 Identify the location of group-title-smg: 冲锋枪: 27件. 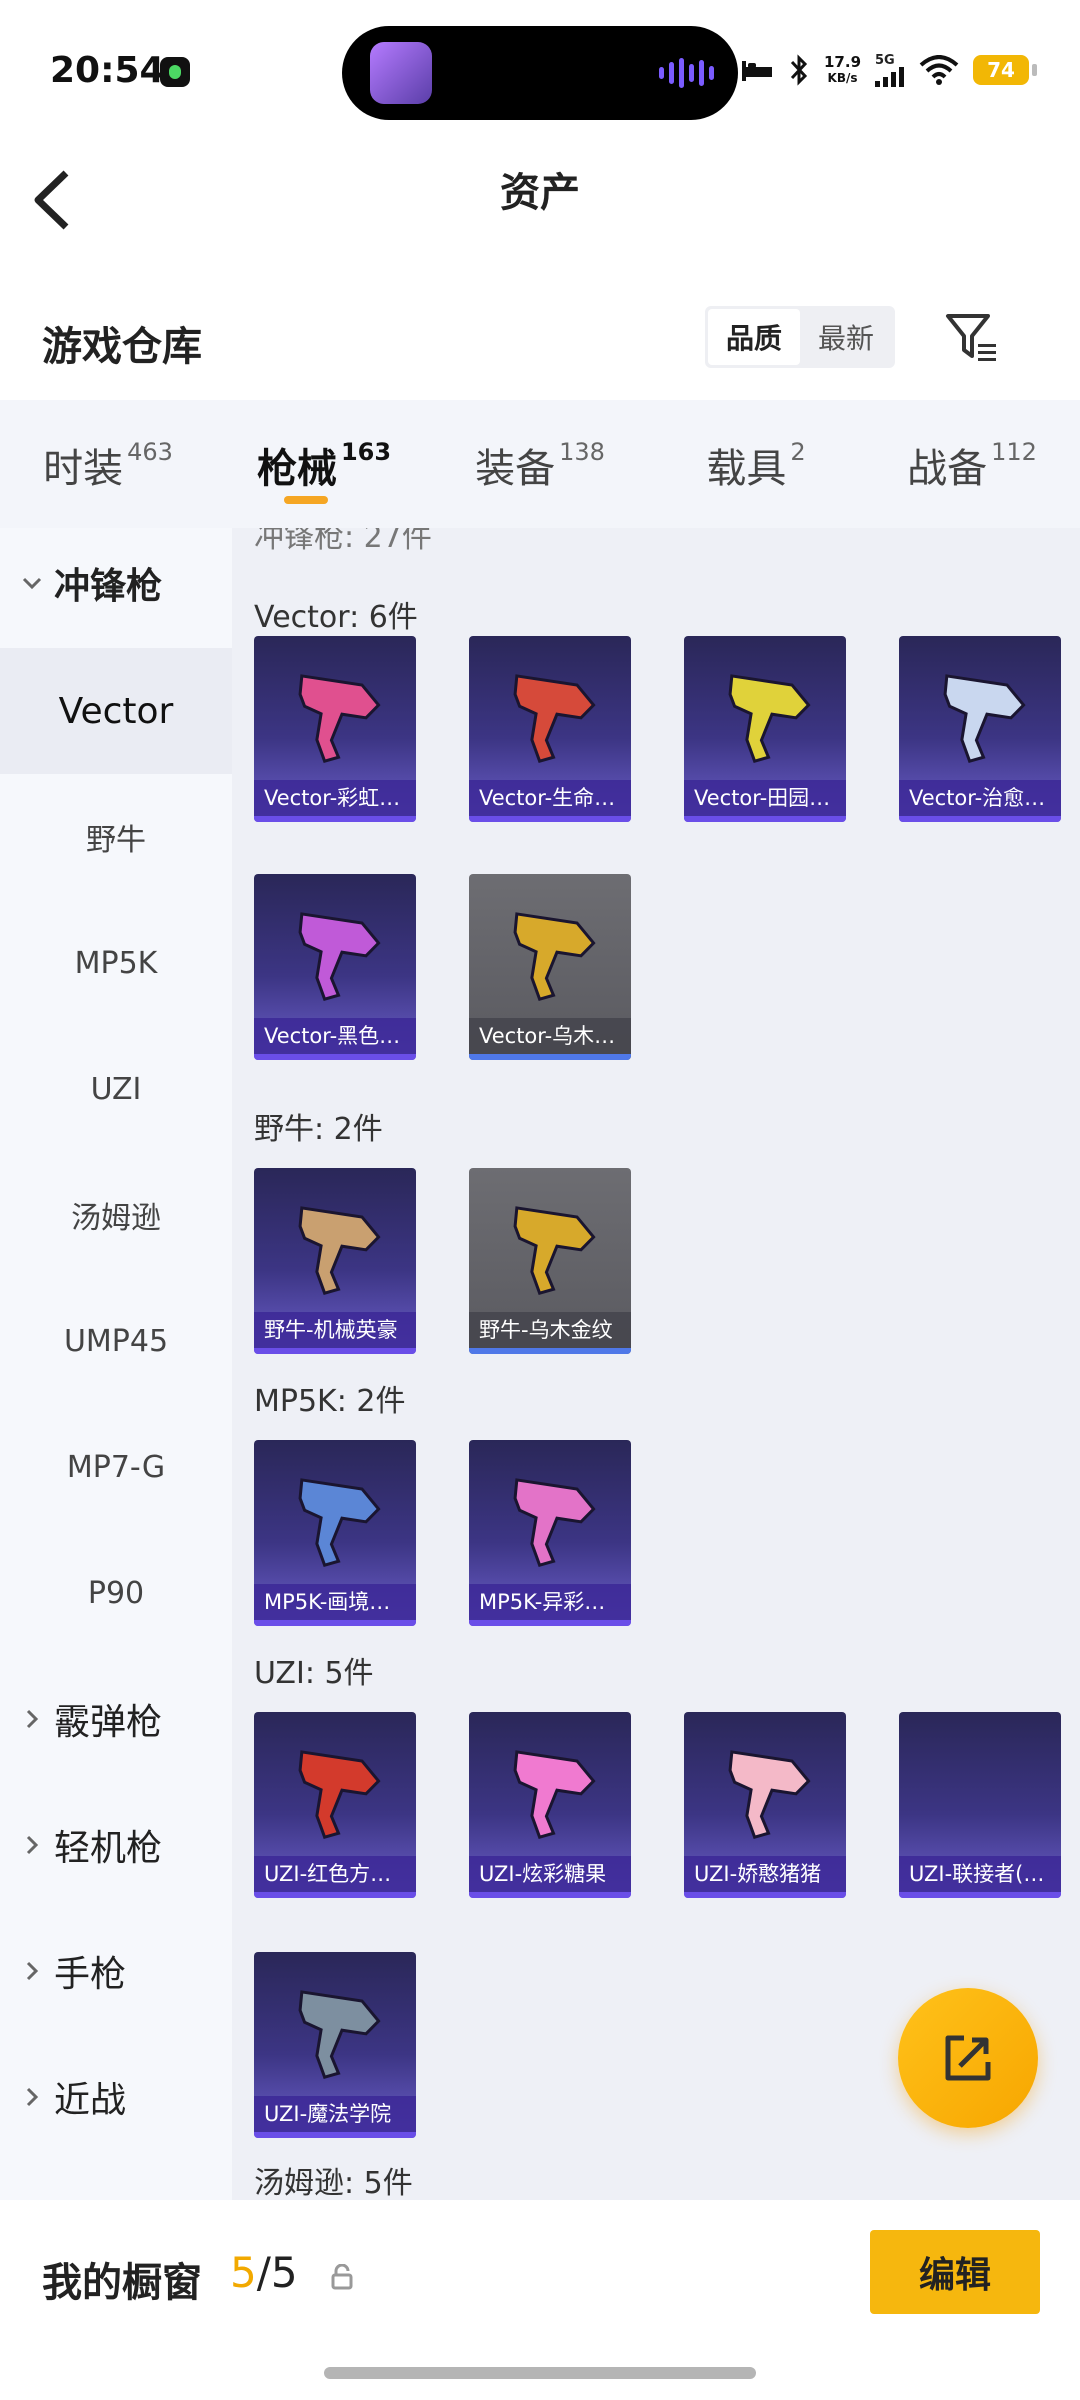
(343, 541).